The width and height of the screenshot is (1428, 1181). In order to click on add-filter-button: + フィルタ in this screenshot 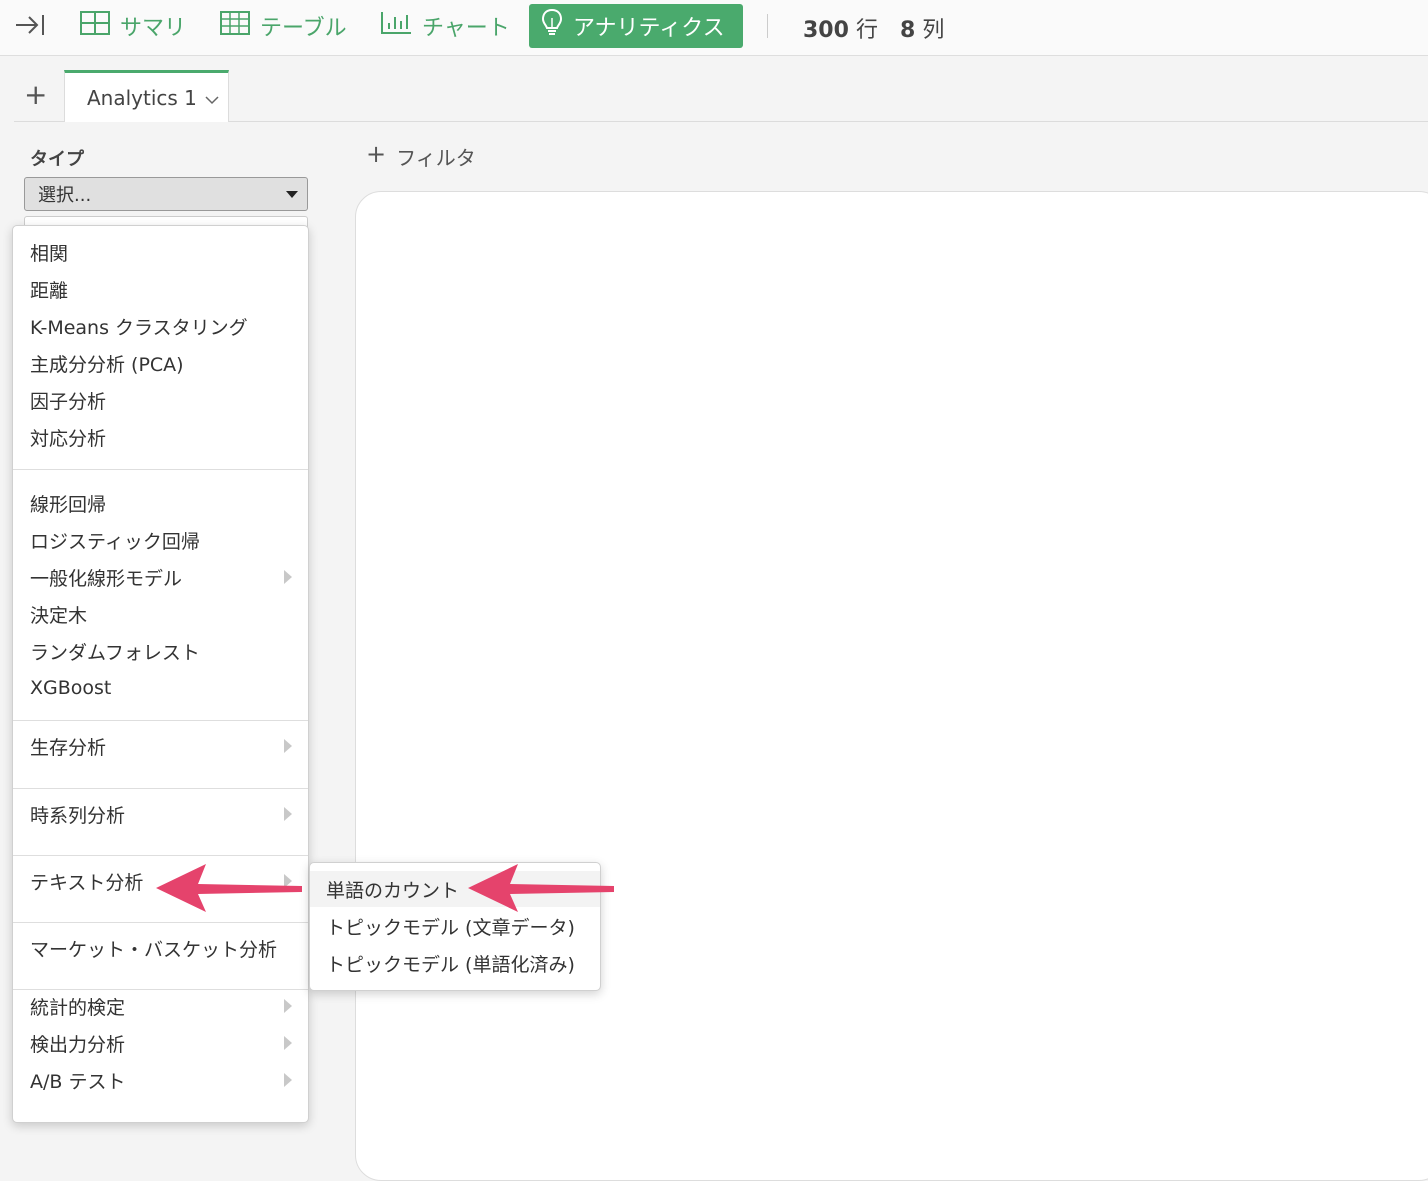, I will do `click(421, 156)`.